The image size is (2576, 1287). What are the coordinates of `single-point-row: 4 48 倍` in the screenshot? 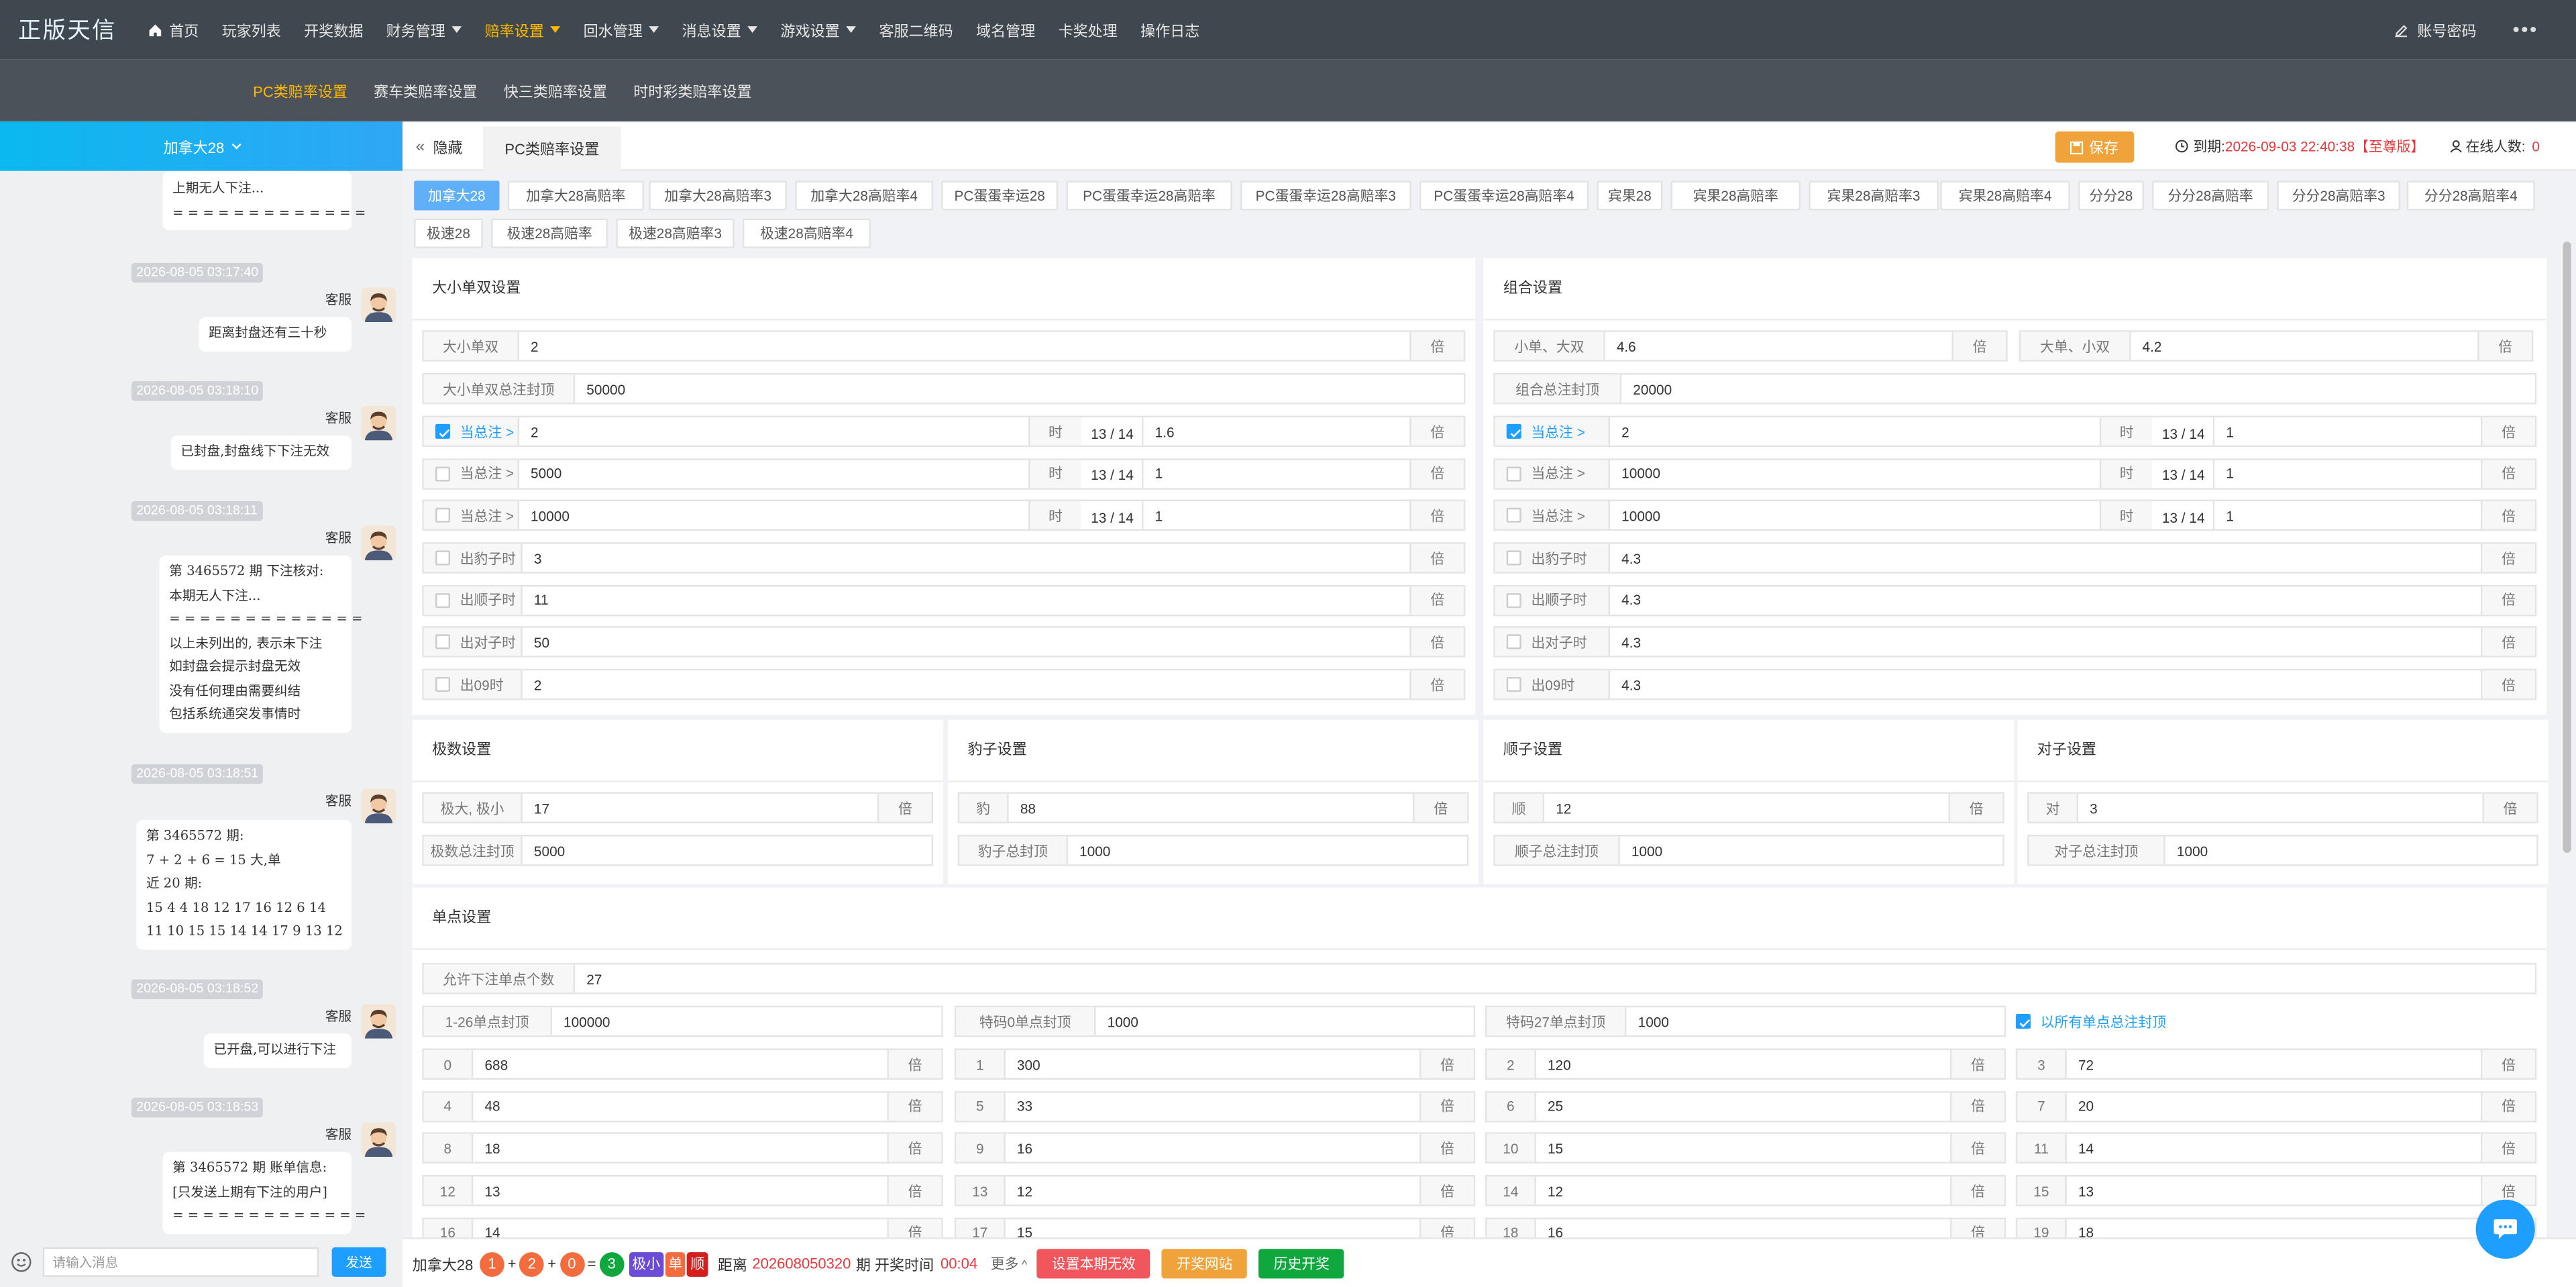 It's located at (682, 1106).